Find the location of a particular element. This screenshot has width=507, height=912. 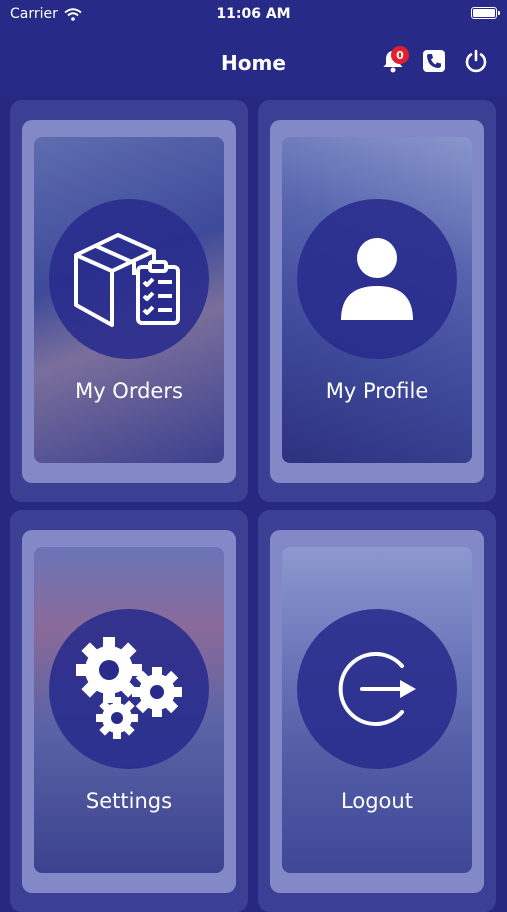

clock: 11:06 AM is located at coordinates (253, 14).